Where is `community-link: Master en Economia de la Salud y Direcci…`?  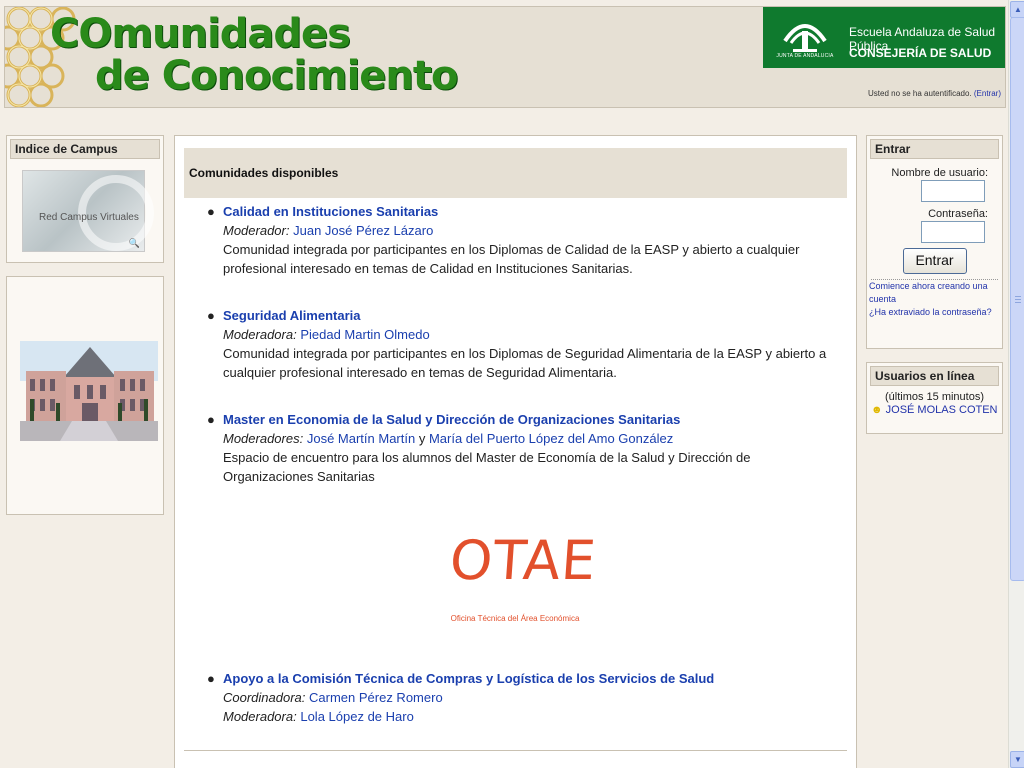
community-link: Master en Economia de la Salud y Direcci… is located at coordinates (451, 419).